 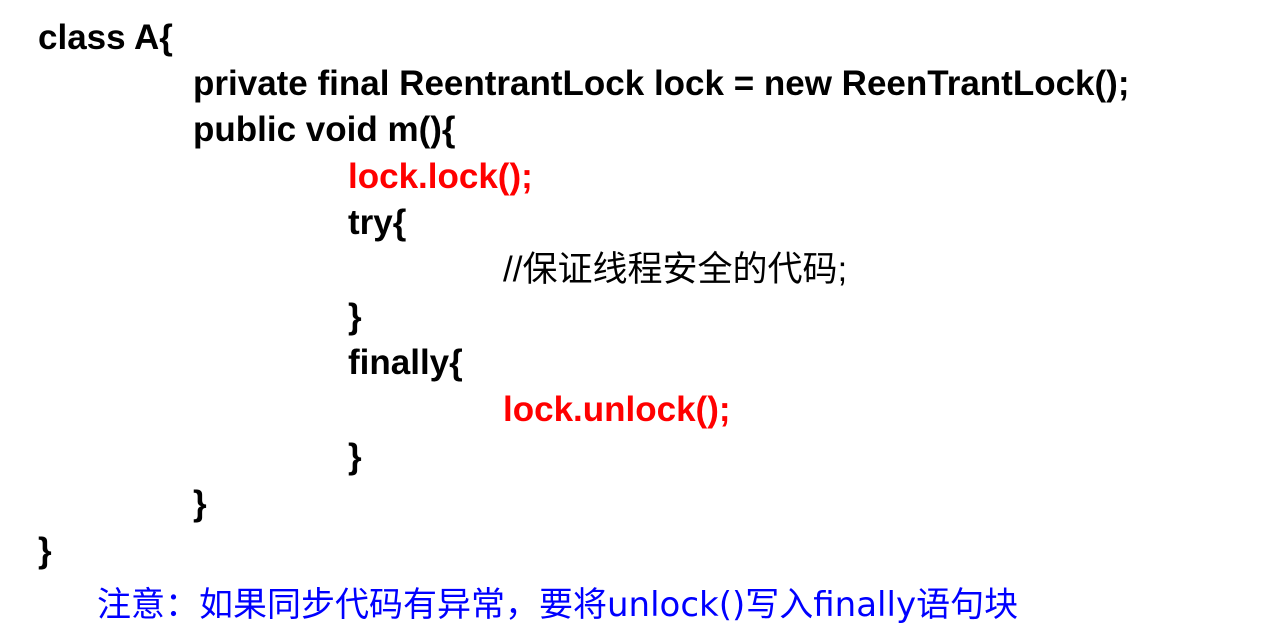 I want to click on code-line-try: try{, so click(x=377, y=222).